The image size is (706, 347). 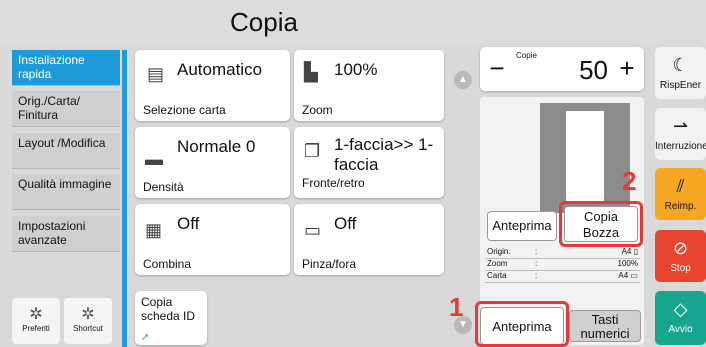 I want to click on info-row: Origin.: A4 ▯, so click(x=562, y=253).